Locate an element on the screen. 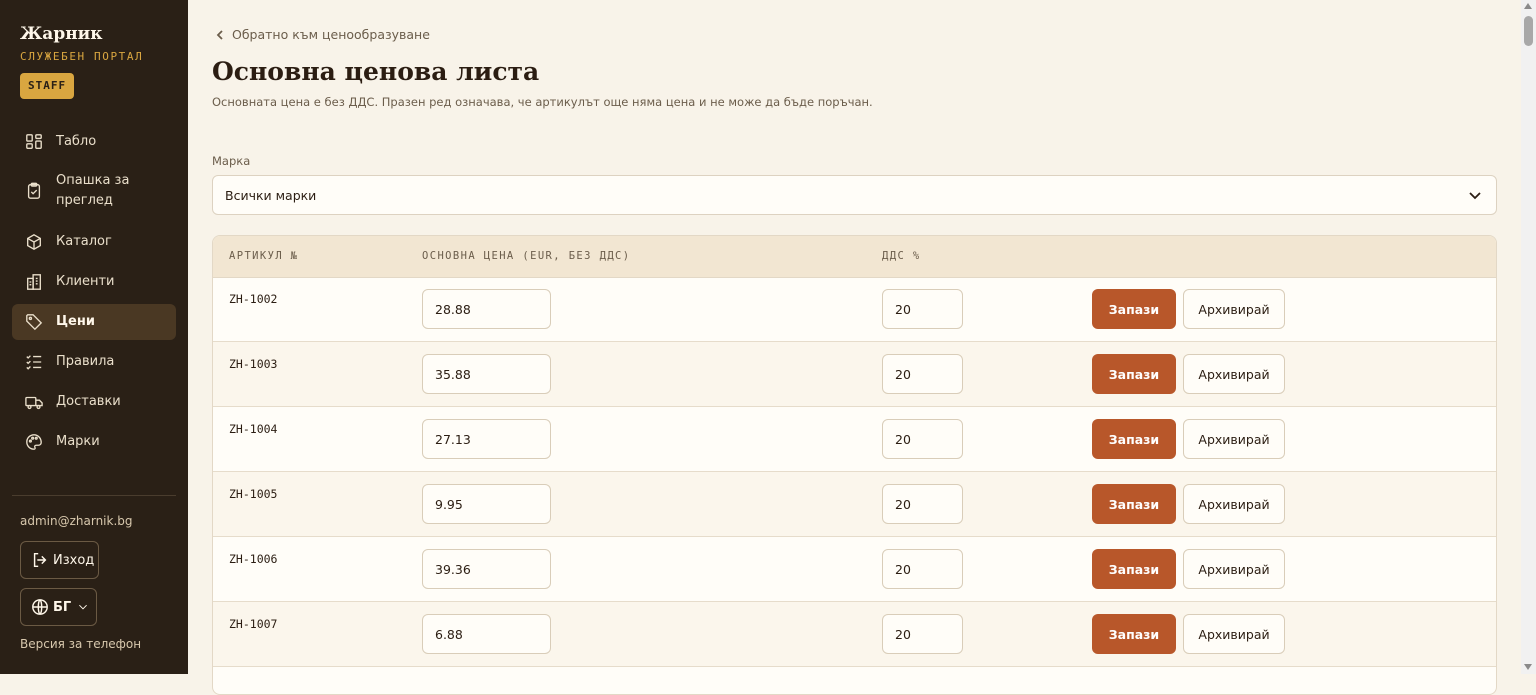 The image size is (1536, 695). sidebar-item-prices: Цени is located at coordinates (94, 322).